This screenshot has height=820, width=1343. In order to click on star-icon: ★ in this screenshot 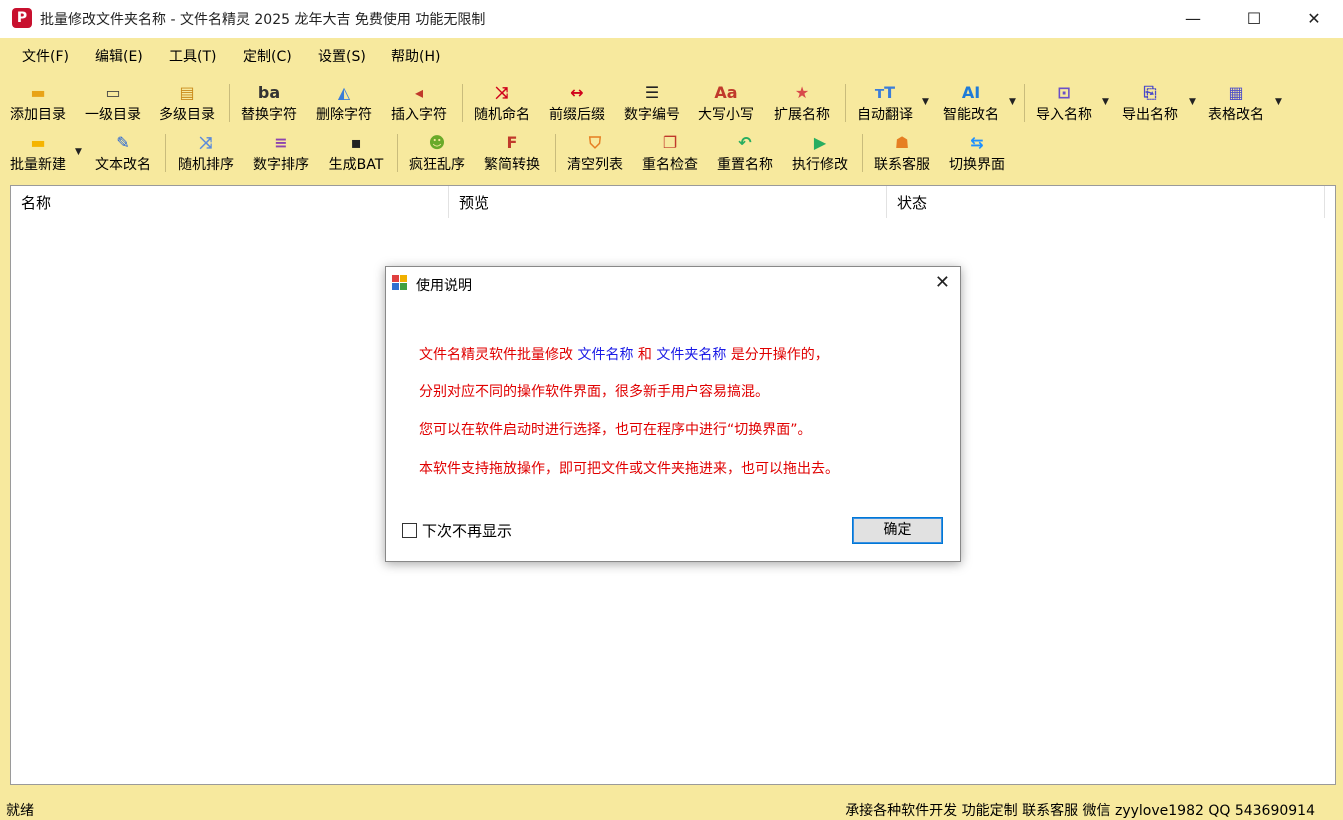, I will do `click(802, 92)`.